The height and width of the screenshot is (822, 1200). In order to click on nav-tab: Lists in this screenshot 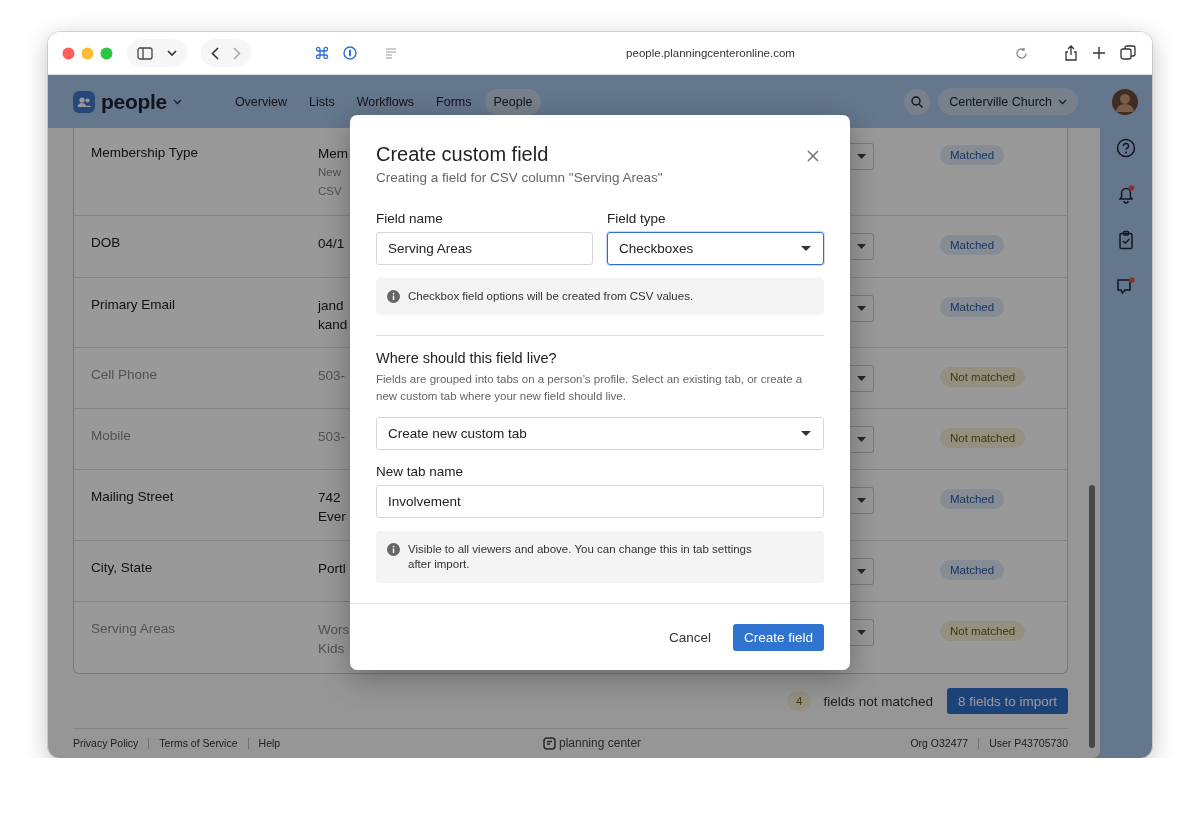, I will do `click(322, 101)`.